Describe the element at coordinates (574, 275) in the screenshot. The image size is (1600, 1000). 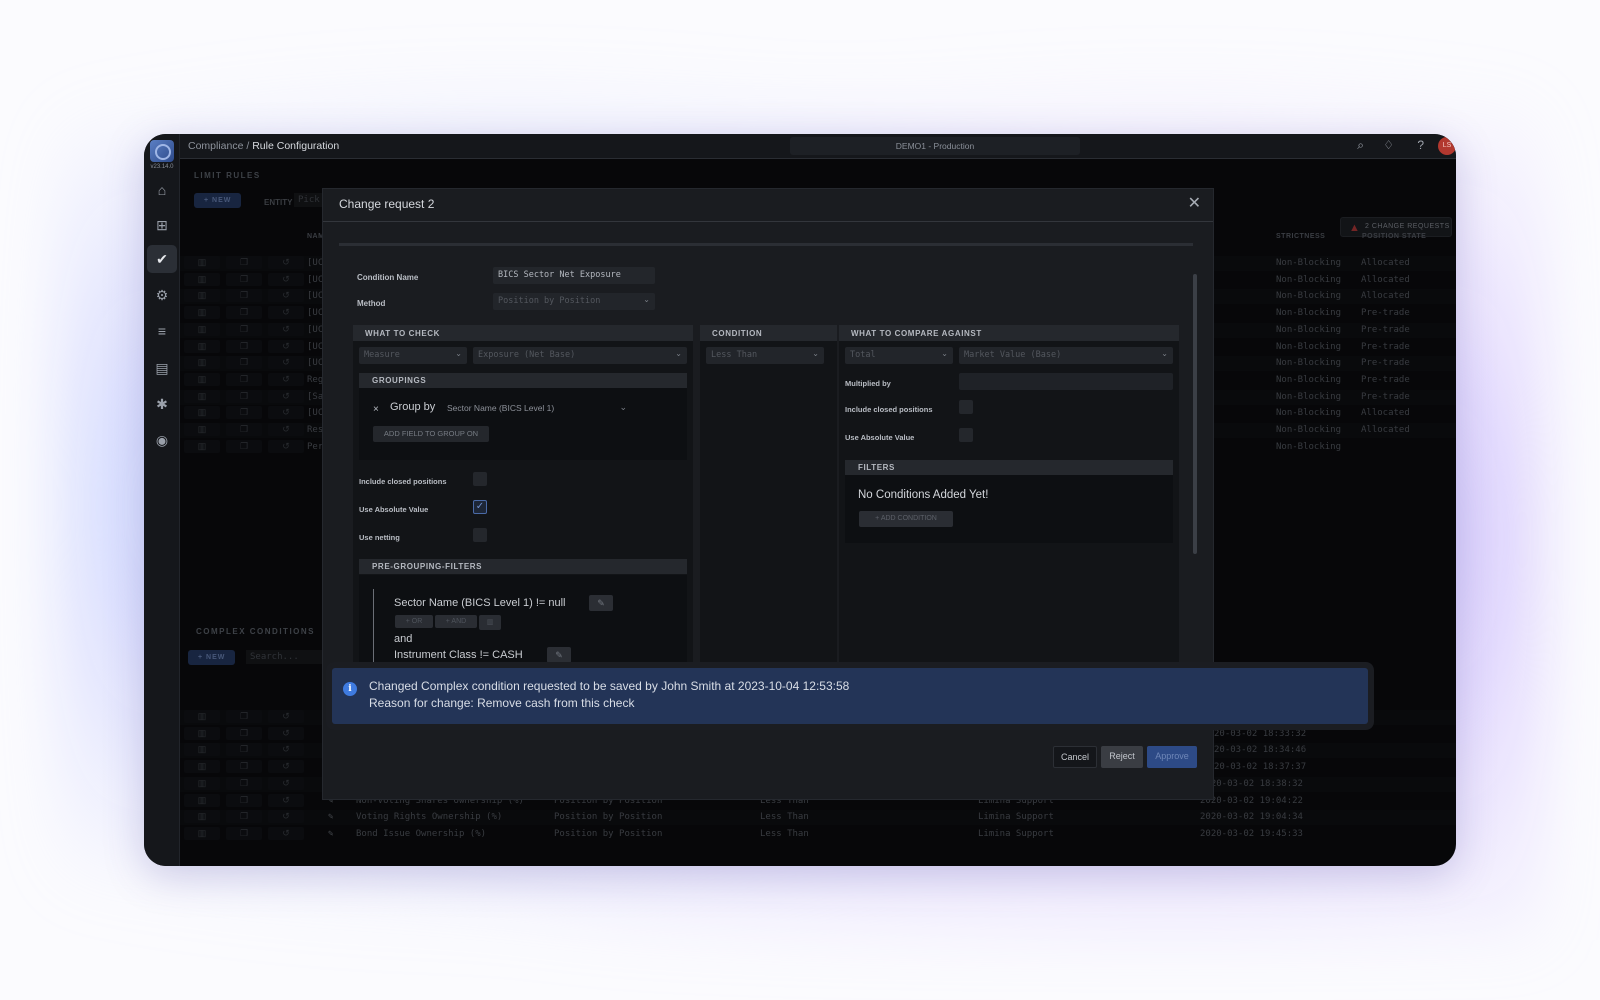
I see `condition-name-input: BICS Sector Net Exposure` at that location.